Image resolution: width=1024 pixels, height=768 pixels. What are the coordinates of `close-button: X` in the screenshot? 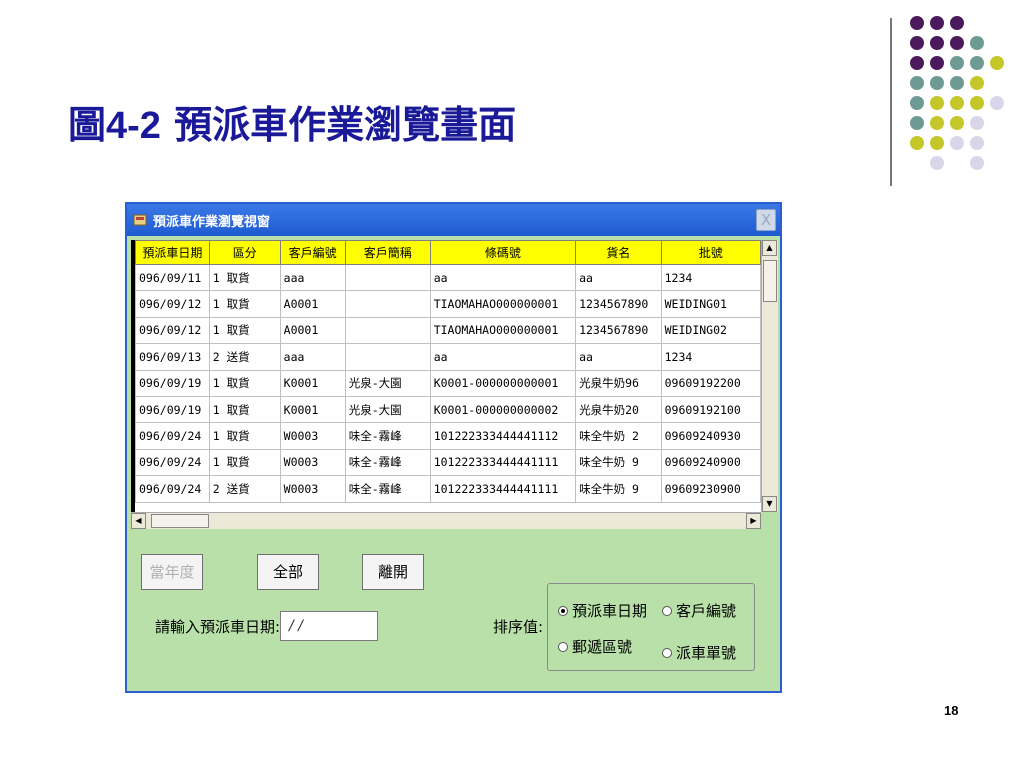 It's located at (766, 220).